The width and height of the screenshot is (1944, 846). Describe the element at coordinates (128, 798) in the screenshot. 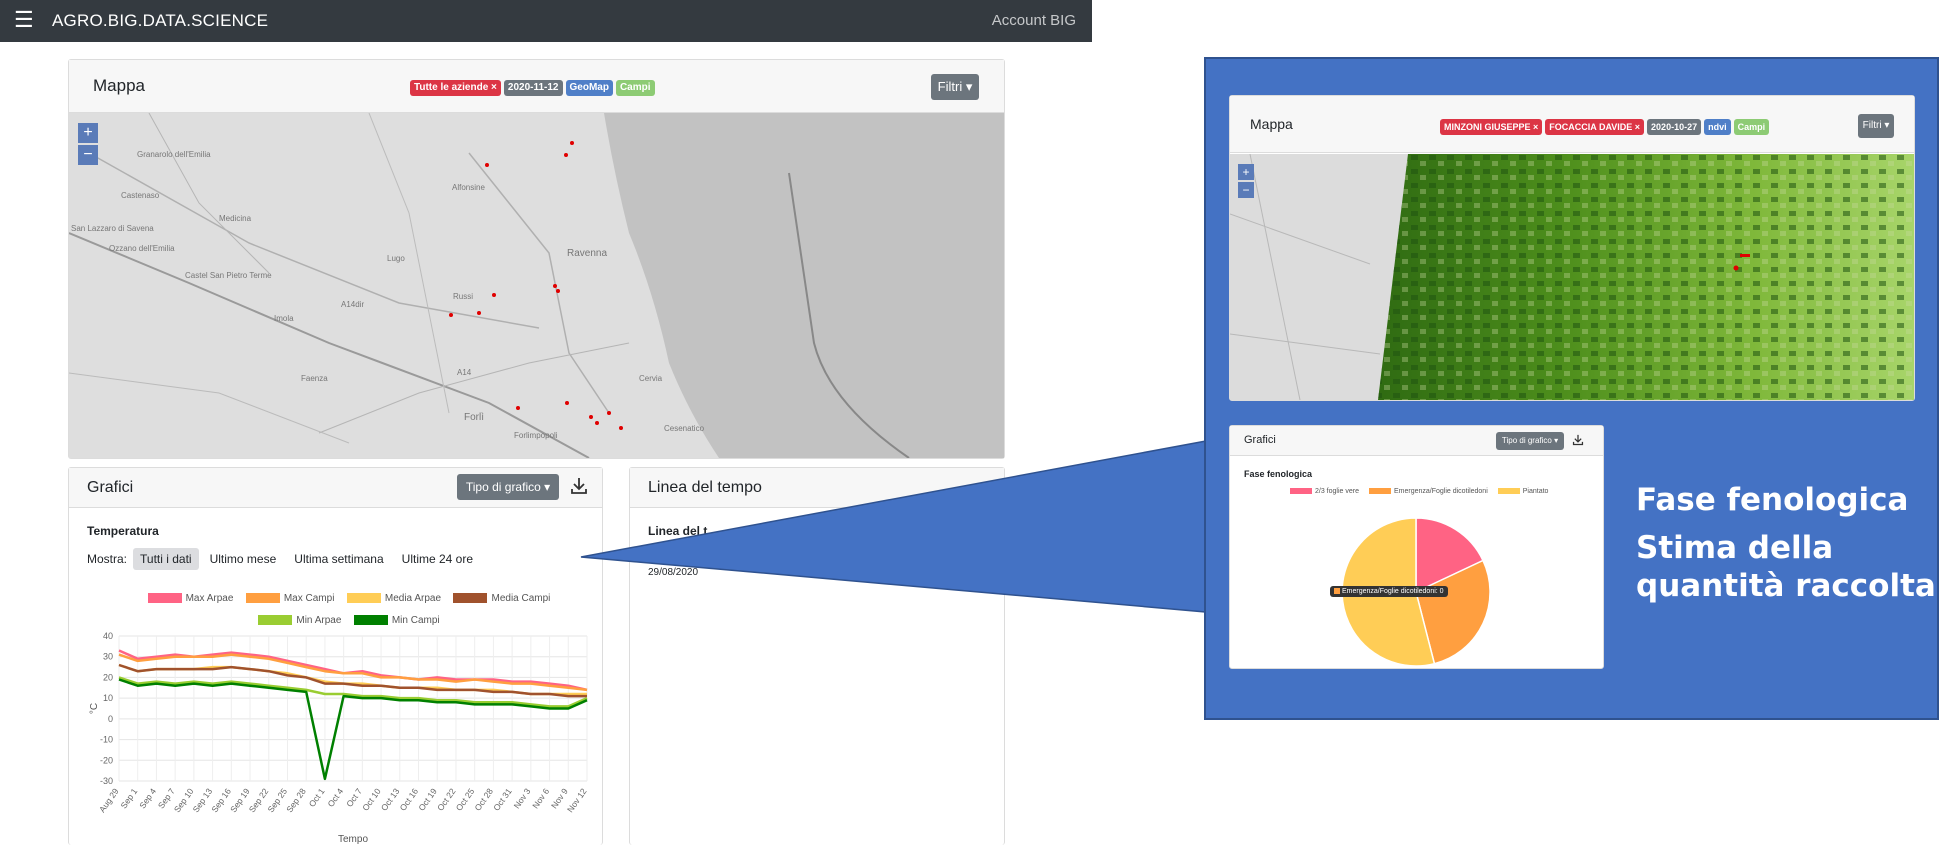

I see `x-tick-label: Sep 1` at that location.